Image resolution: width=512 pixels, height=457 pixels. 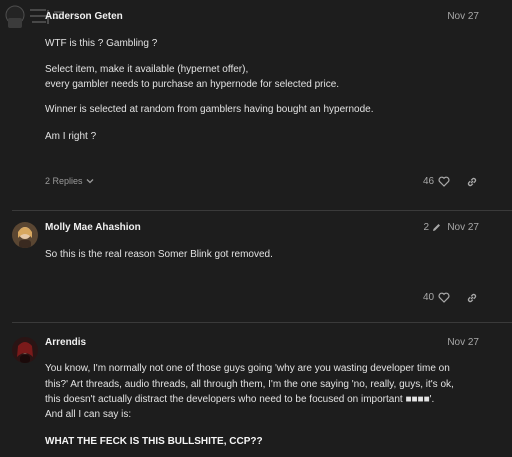 I want to click on replies-label: 2 Replies, so click(x=64, y=181).